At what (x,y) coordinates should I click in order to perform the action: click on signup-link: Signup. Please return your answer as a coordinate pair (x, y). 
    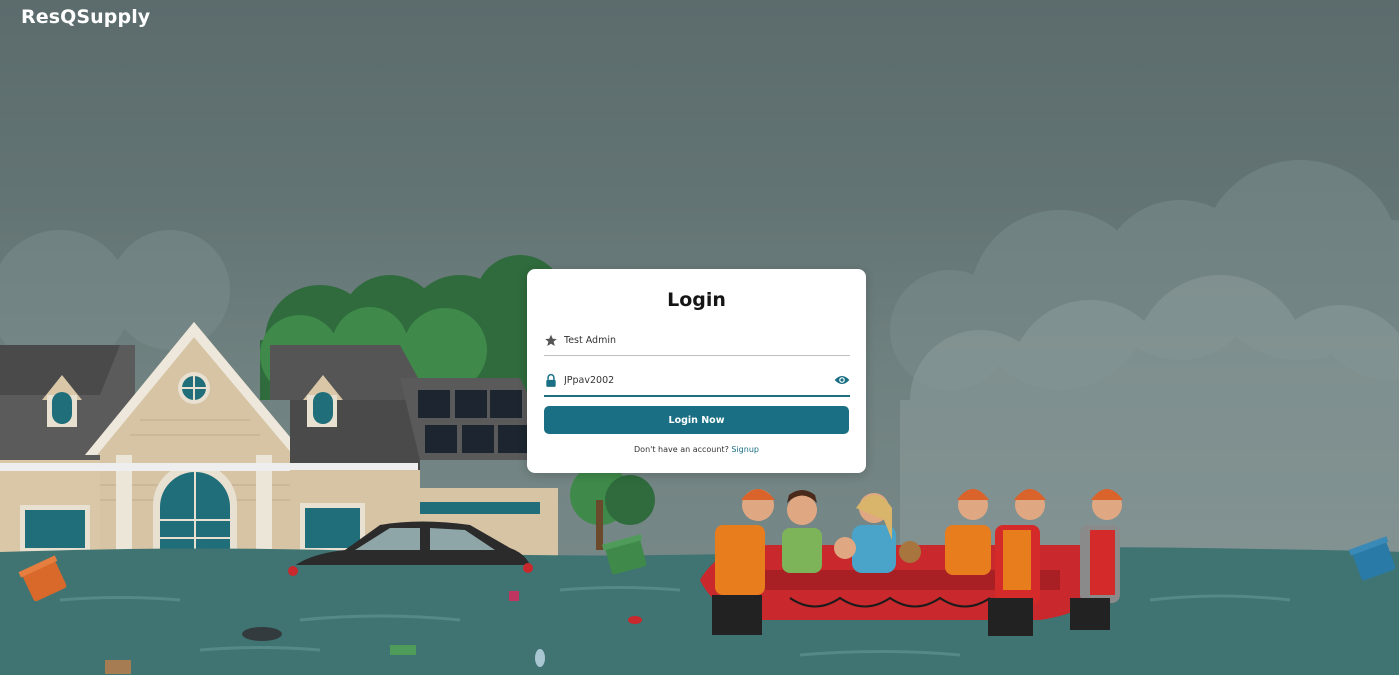
    Looking at the image, I should click on (745, 449).